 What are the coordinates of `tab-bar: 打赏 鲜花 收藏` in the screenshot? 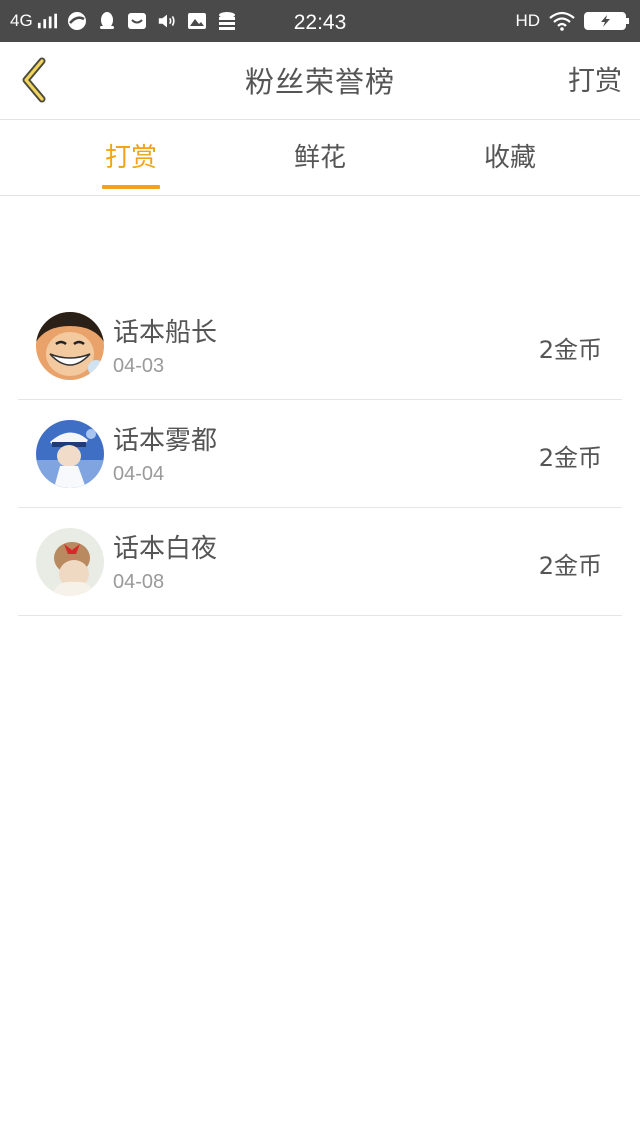 It's located at (320, 158).